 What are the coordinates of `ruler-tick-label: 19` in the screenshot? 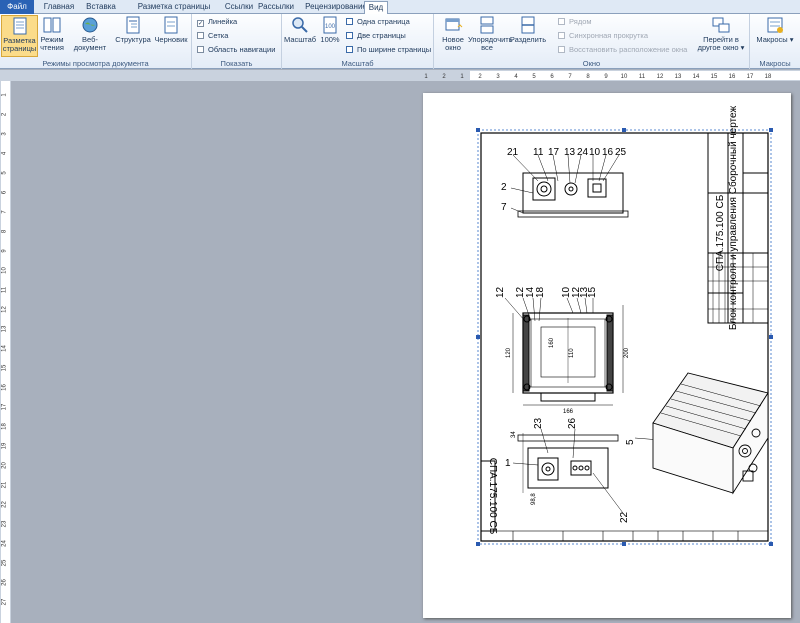 It's located at (5, 445).